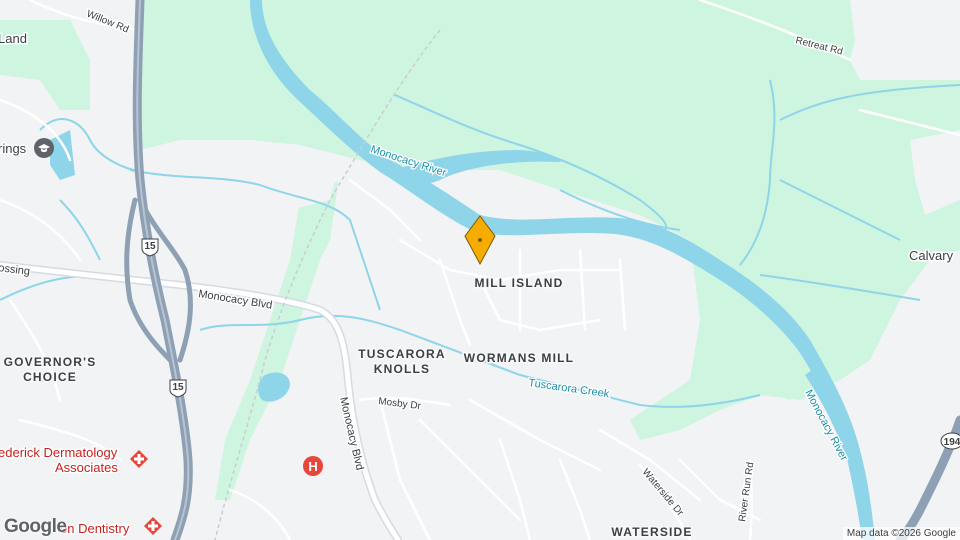 This screenshot has width=960, height=540. I want to click on place-mill-island: MILL ISLAND, so click(518, 283).